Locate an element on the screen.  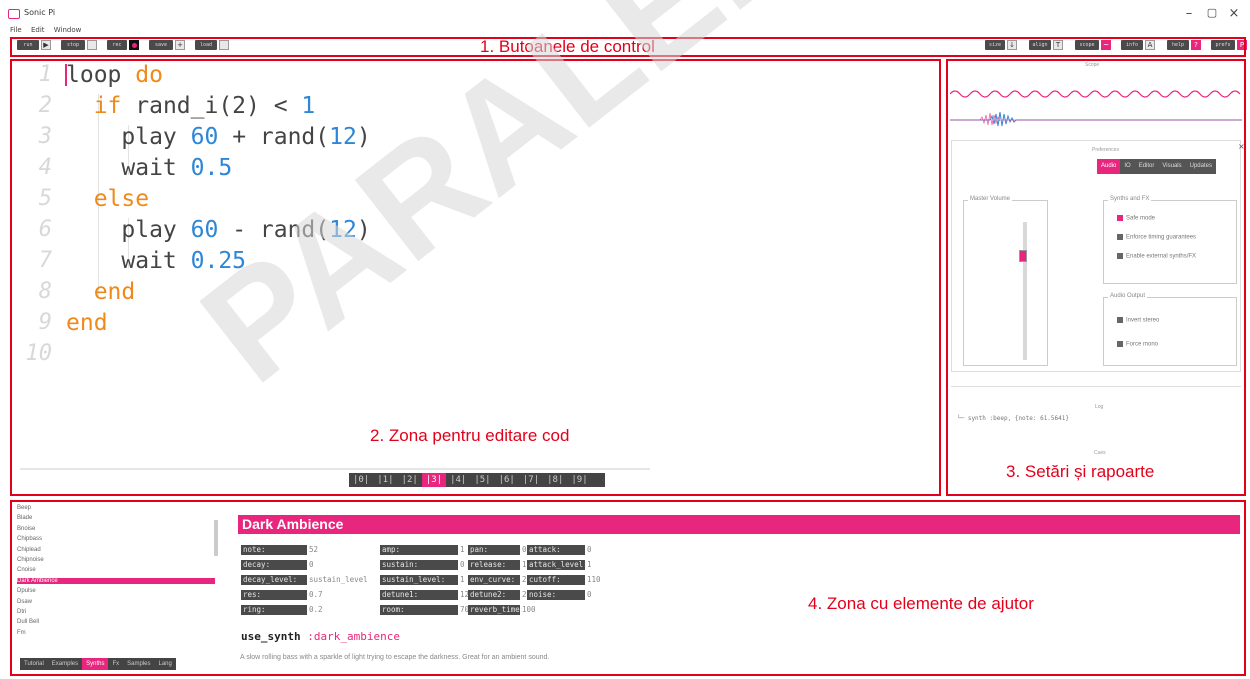
line-number: 4 is located at coordinates (45, 167).